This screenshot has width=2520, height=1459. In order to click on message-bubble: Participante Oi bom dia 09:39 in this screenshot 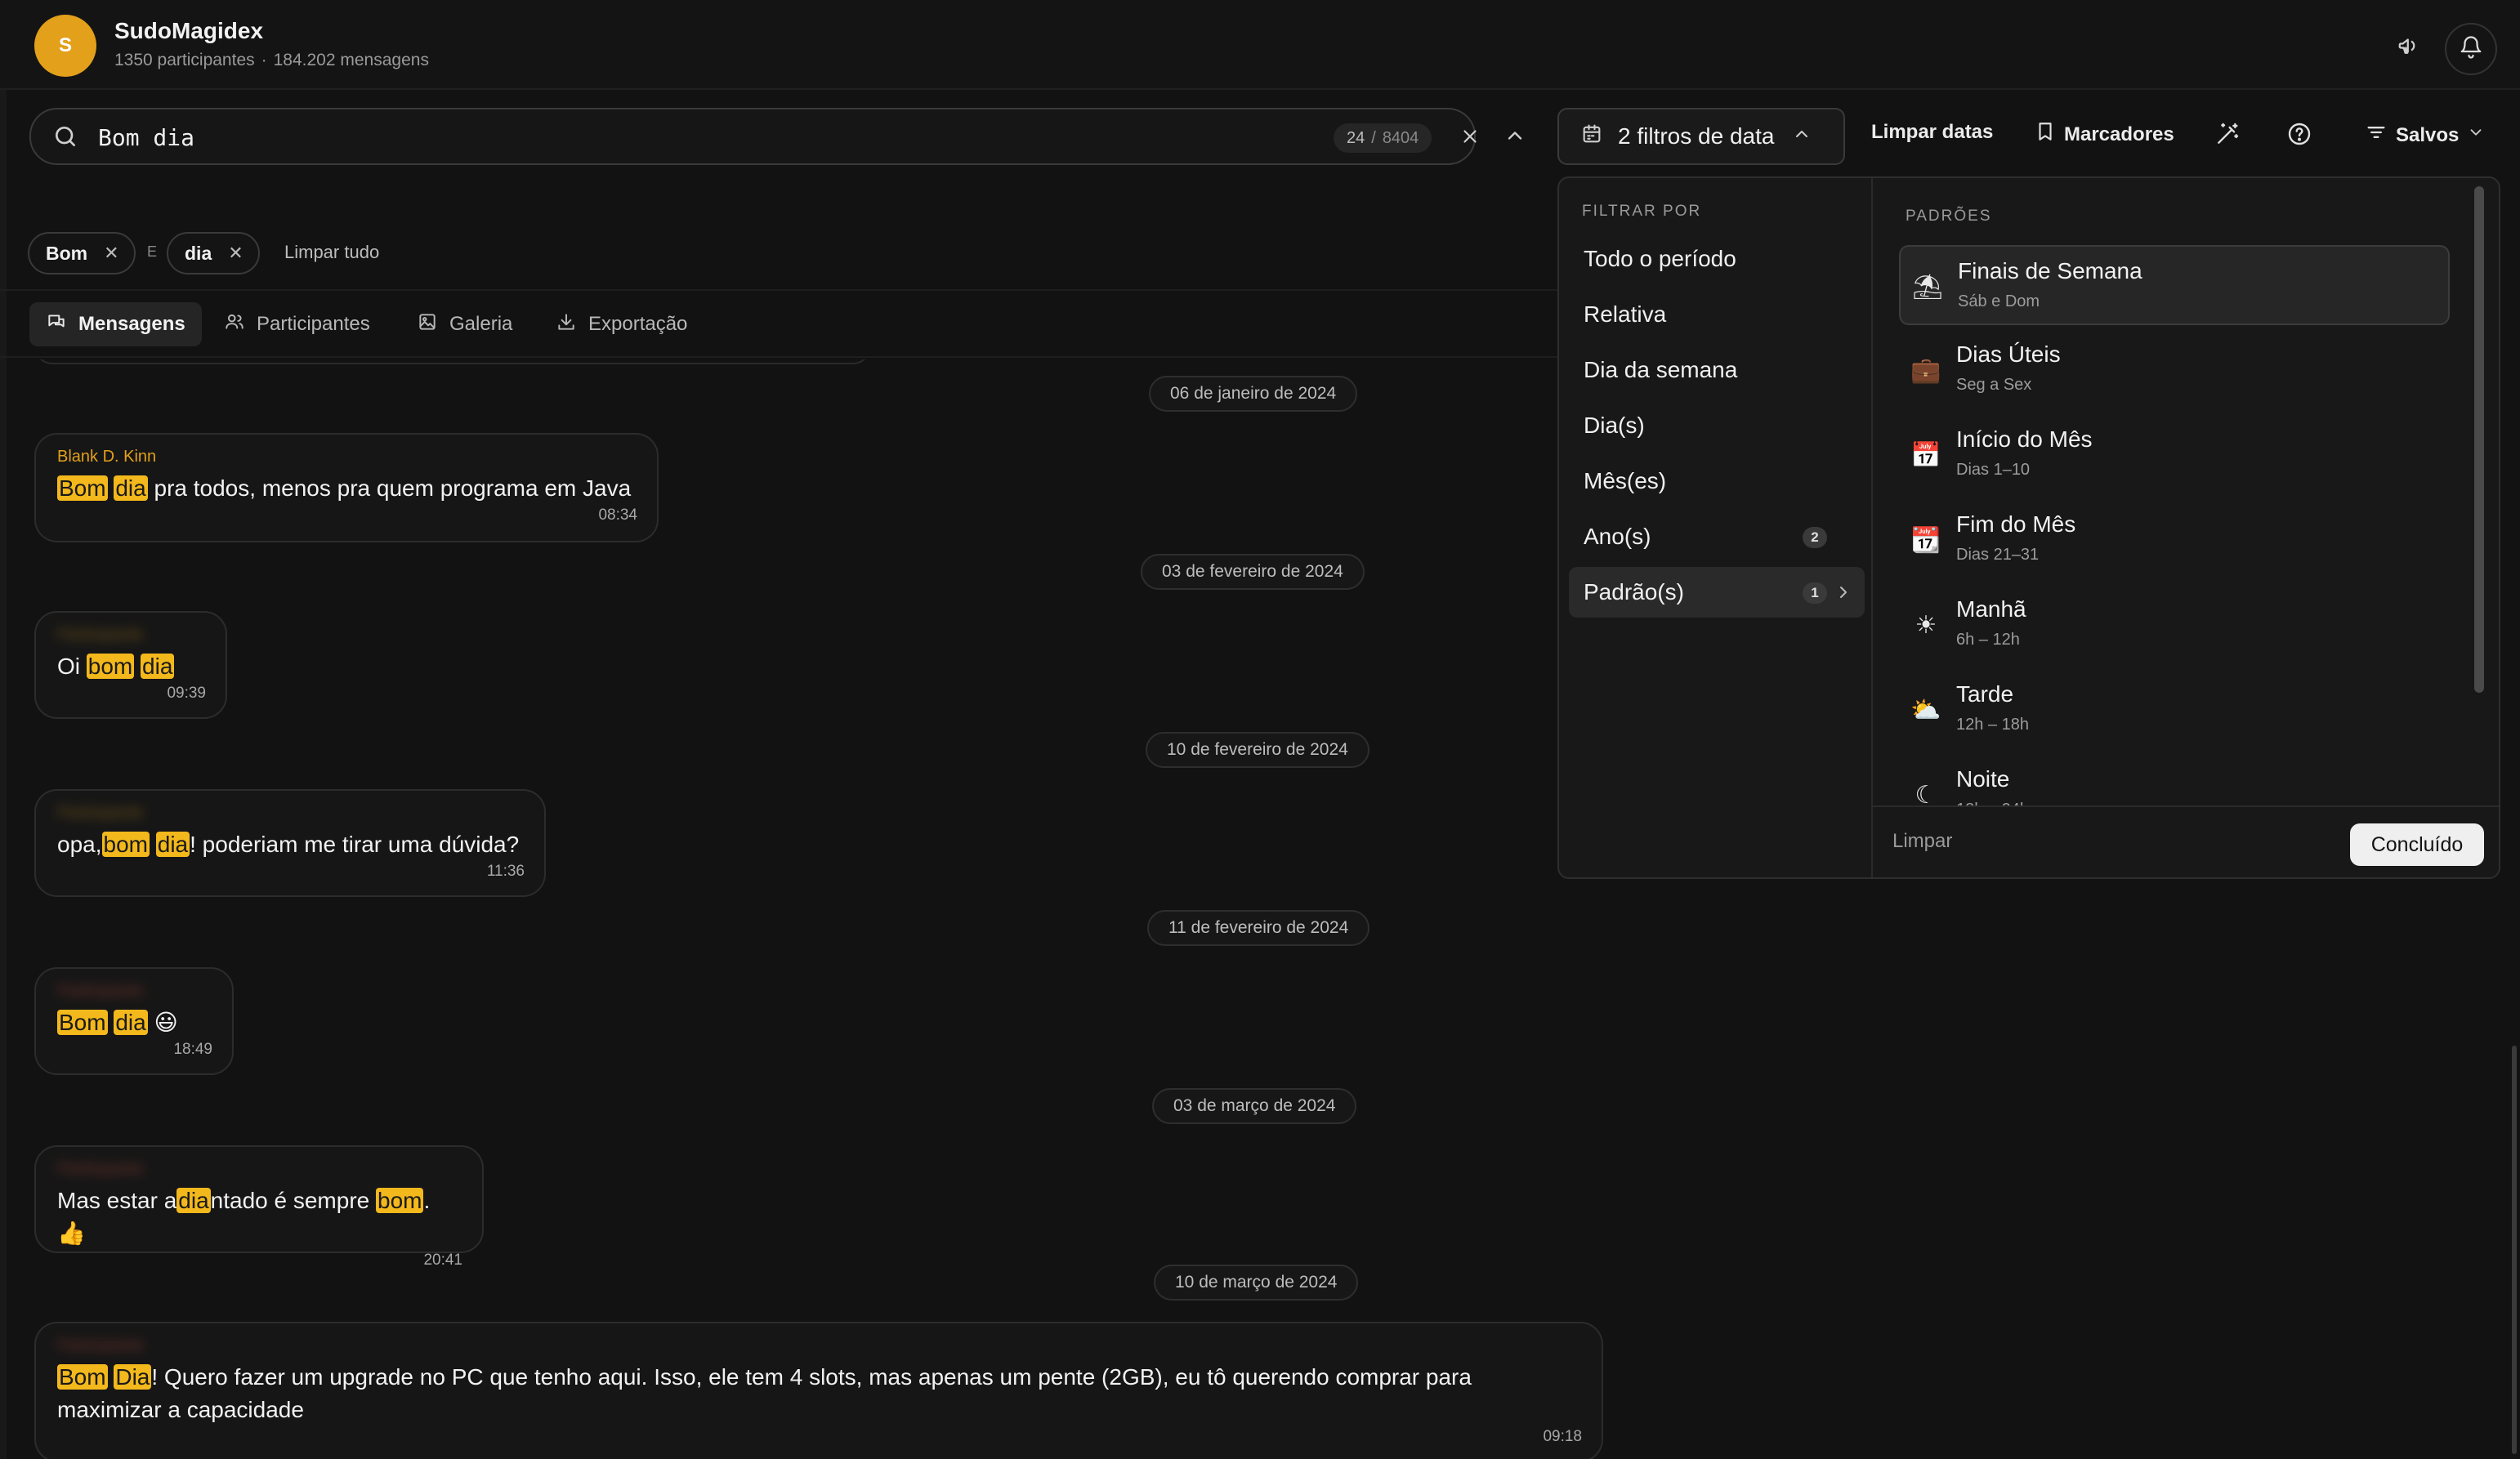, I will do `click(130, 665)`.